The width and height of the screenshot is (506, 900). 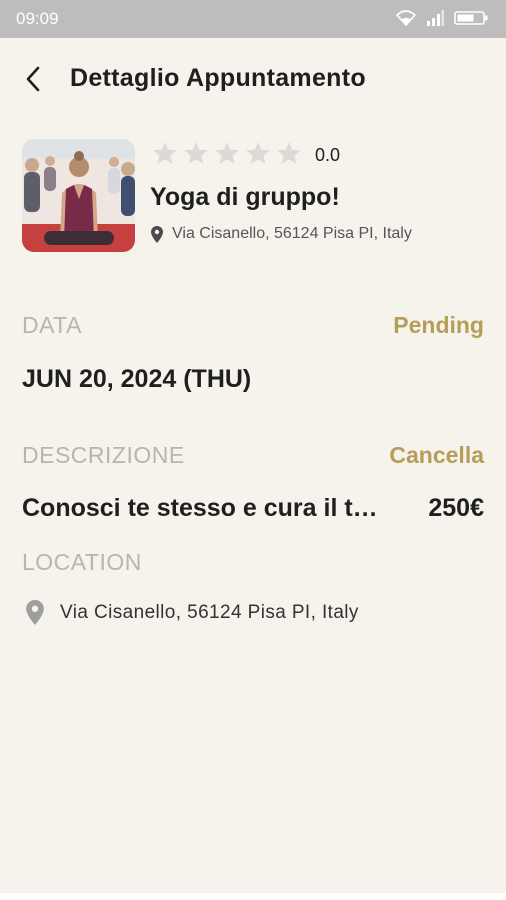 What do you see at coordinates (471, 18) in the screenshot?
I see `battery-icon` at bounding box center [471, 18].